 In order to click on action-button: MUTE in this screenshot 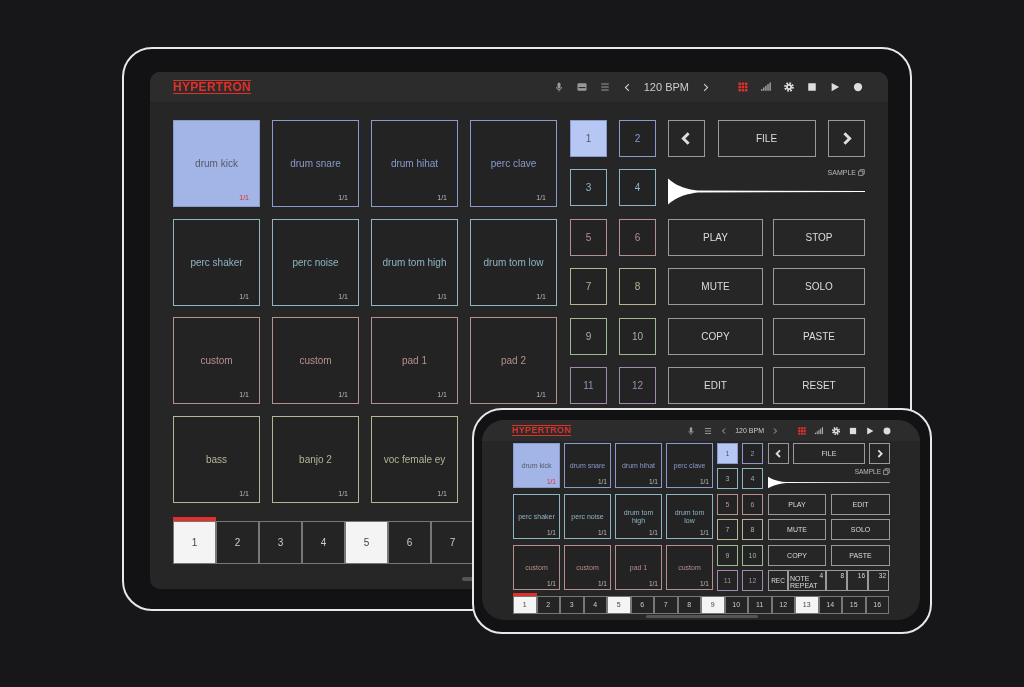, I will do `click(715, 287)`.